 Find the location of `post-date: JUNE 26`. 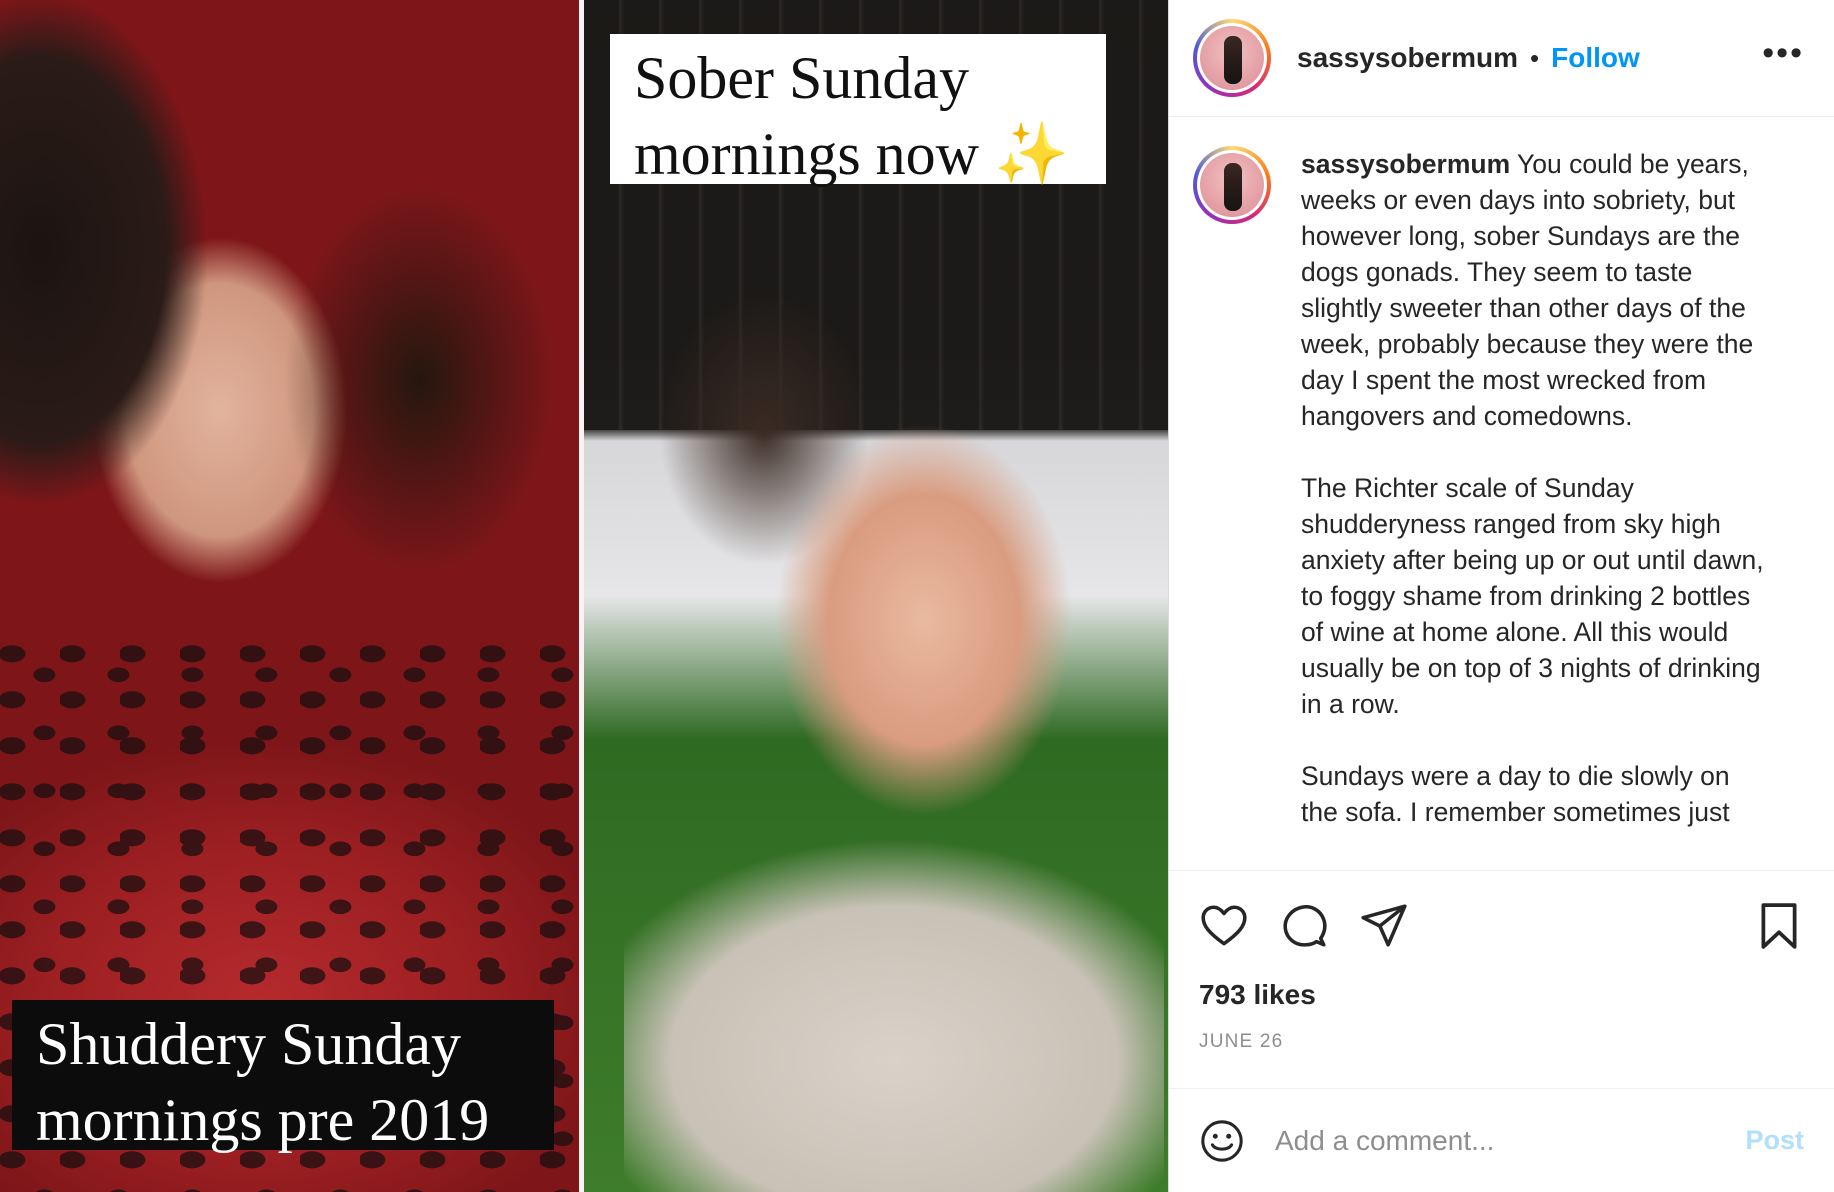

post-date: JUNE 26 is located at coordinates (1241, 1042).